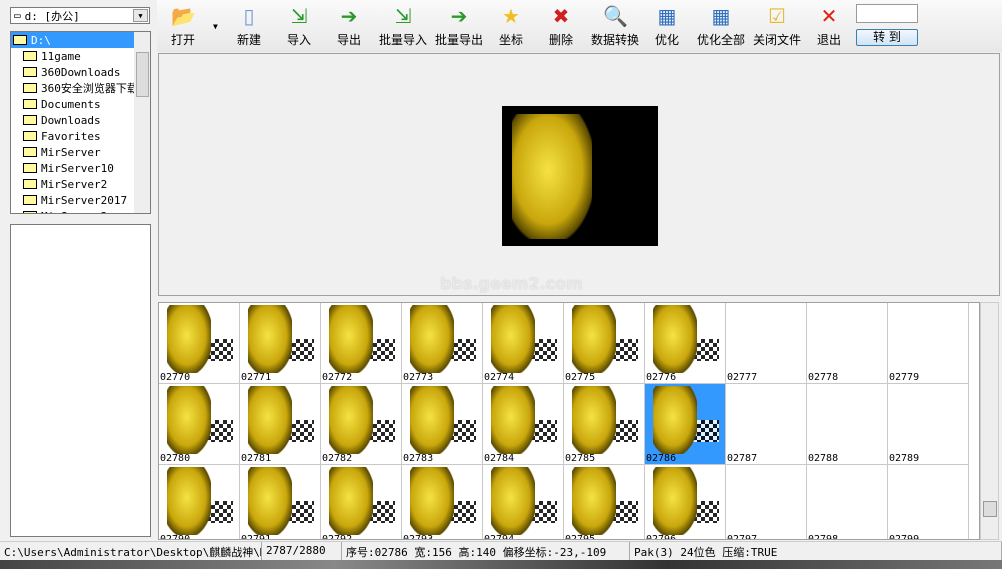  I want to click on thumbnail: 02779, so click(928, 343).